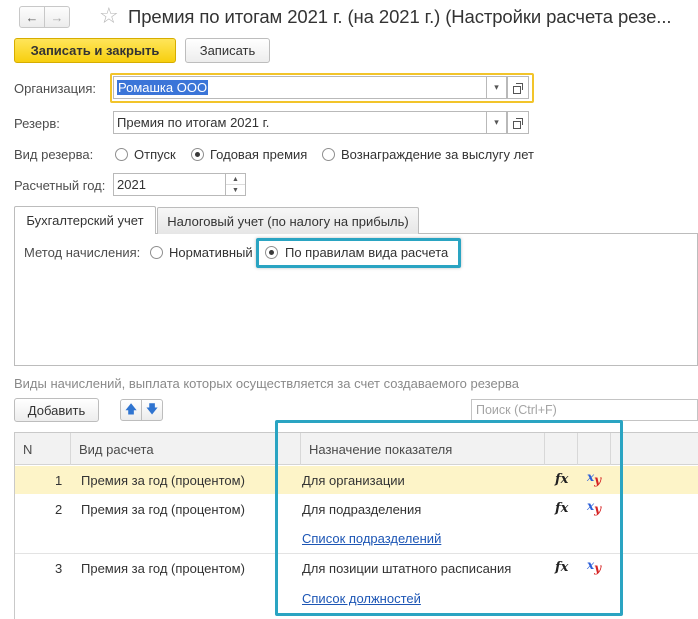  What do you see at coordinates (366, 252) in the screenshot?
I see `method-option-calc-rules: По правилам вида расчета` at bounding box center [366, 252].